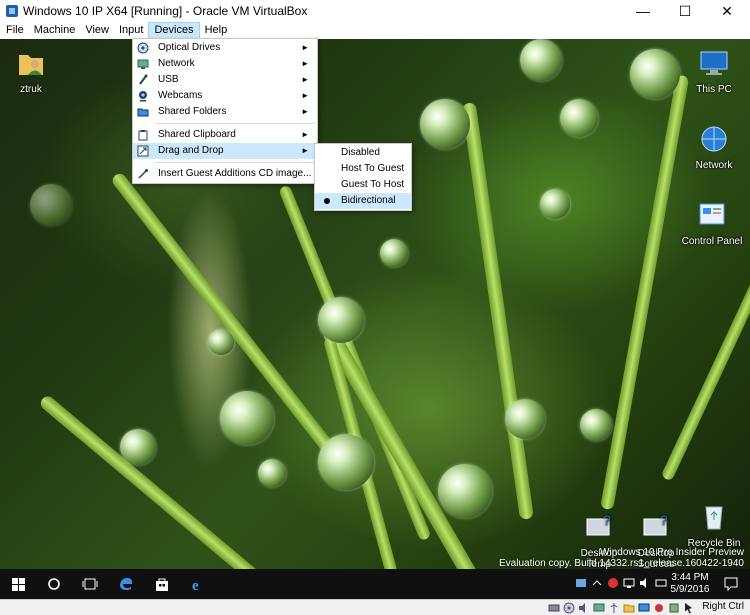 The height and width of the screenshot is (615, 750). Describe the element at coordinates (723, 606) in the screenshot. I see `host-key-label: Right Ctrl` at that location.